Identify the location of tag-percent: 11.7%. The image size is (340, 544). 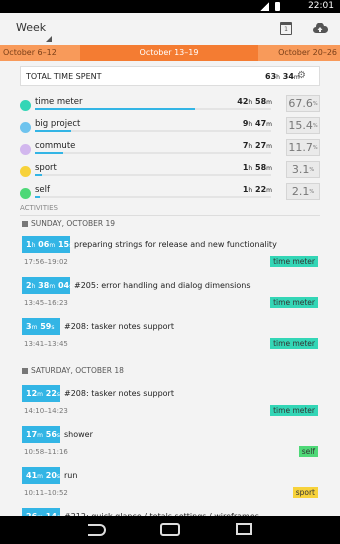
(303, 147).